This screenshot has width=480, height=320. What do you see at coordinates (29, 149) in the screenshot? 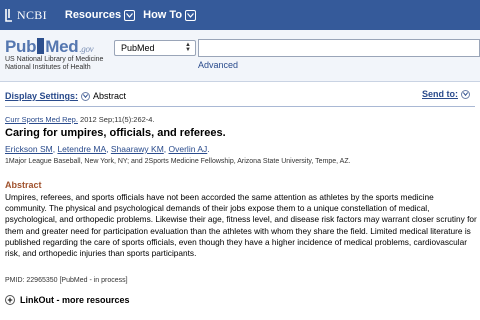
I see `author-link: Erickson SM` at bounding box center [29, 149].